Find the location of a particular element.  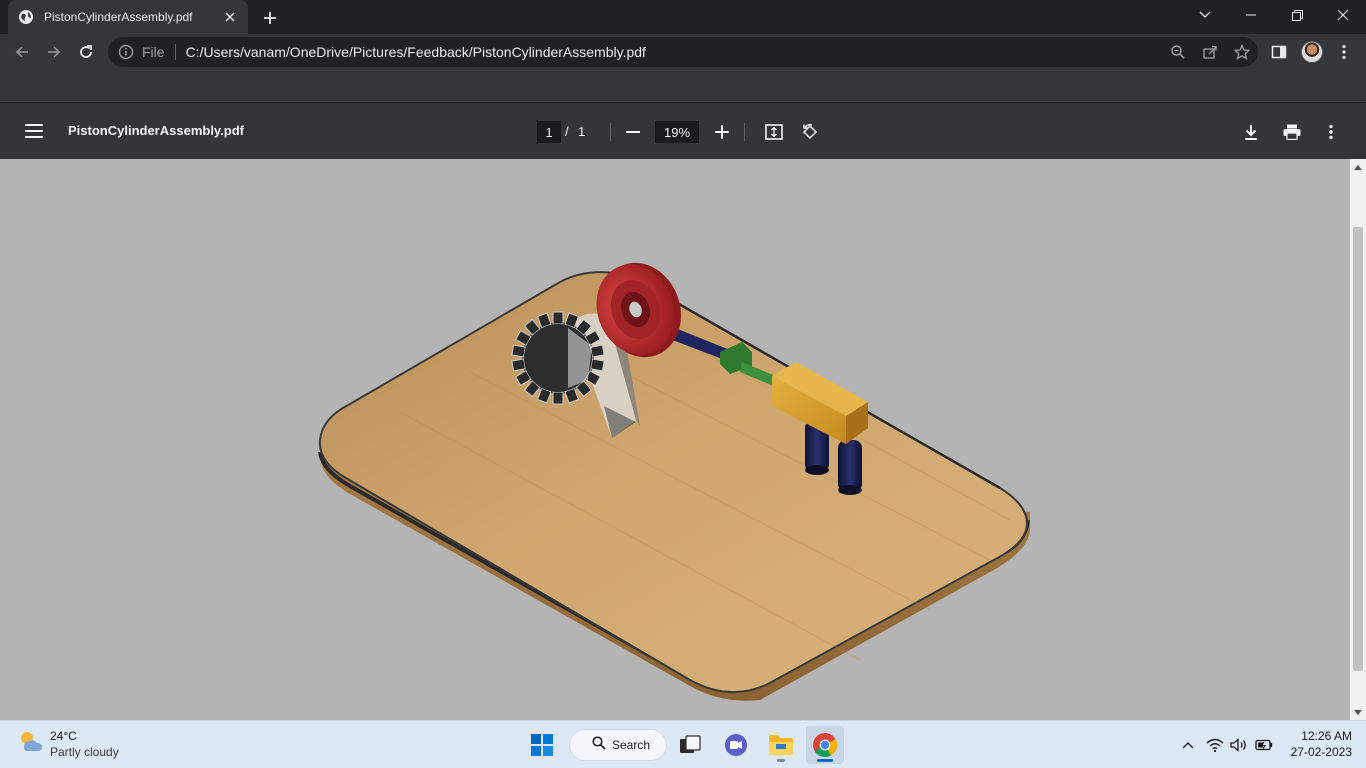

task-view-button is located at coordinates (690, 745).